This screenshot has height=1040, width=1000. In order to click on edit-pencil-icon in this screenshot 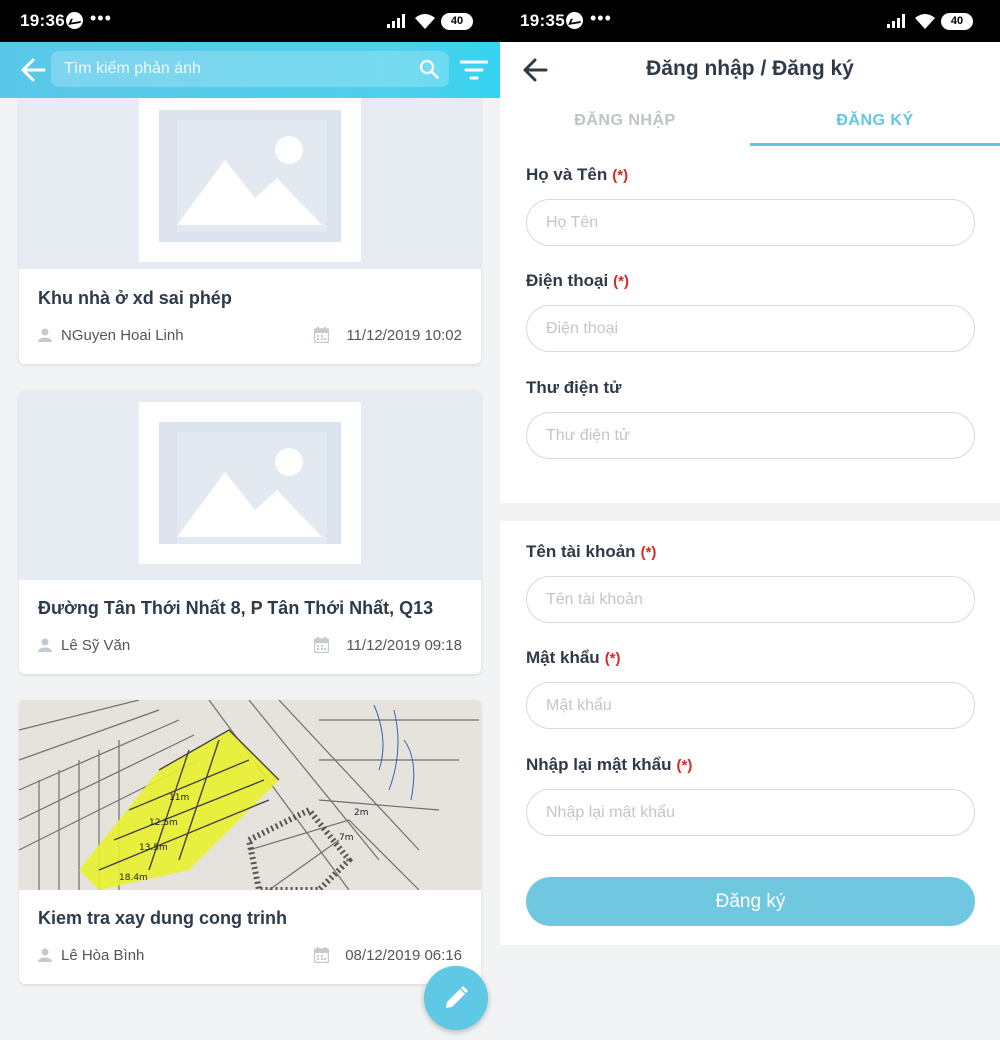, I will do `click(457, 996)`.